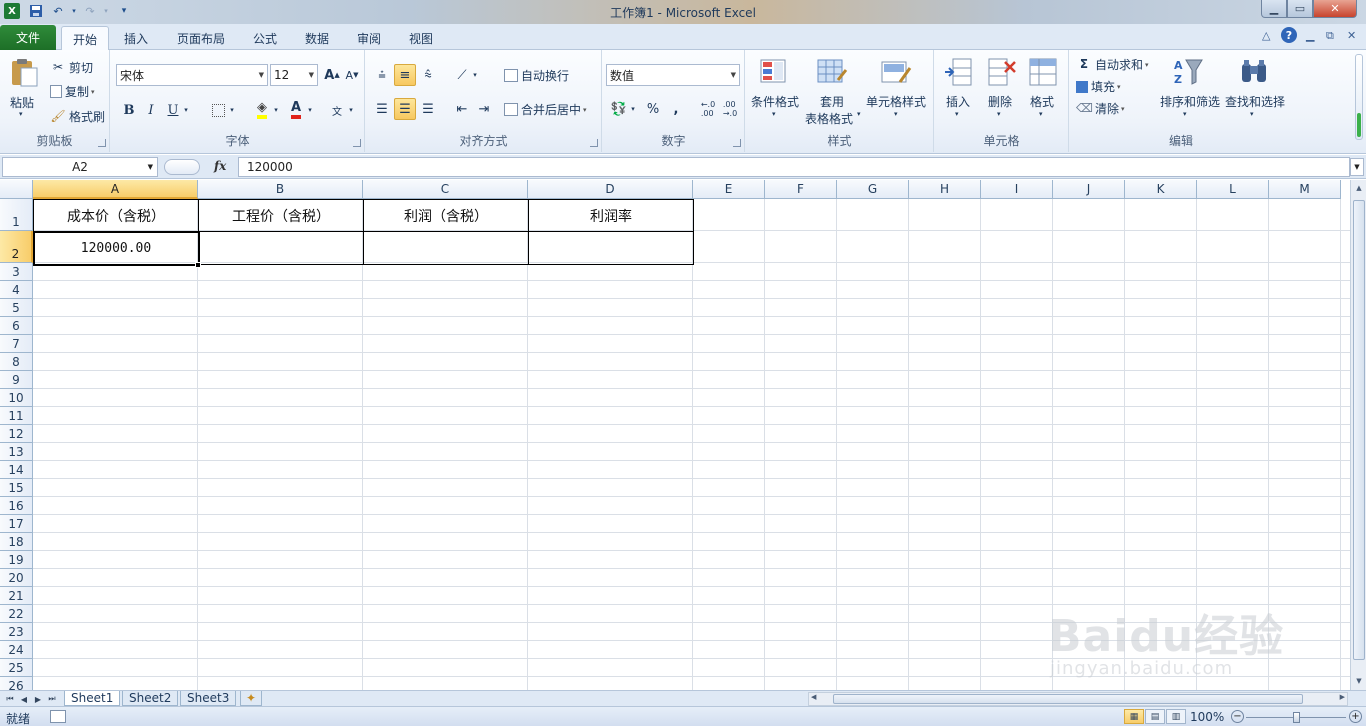 The image size is (1366, 727). Describe the element at coordinates (116, 248) in the screenshot. I see `cell-A2: 120000.00` at that location.